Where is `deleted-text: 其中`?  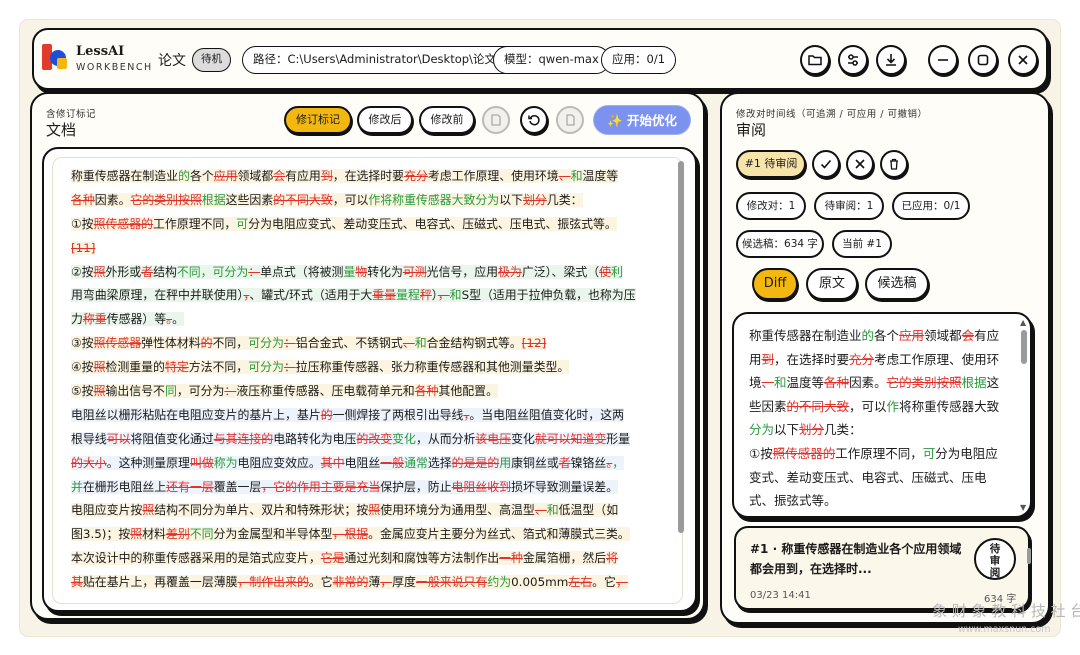 deleted-text: 其中 is located at coordinates (332, 462).